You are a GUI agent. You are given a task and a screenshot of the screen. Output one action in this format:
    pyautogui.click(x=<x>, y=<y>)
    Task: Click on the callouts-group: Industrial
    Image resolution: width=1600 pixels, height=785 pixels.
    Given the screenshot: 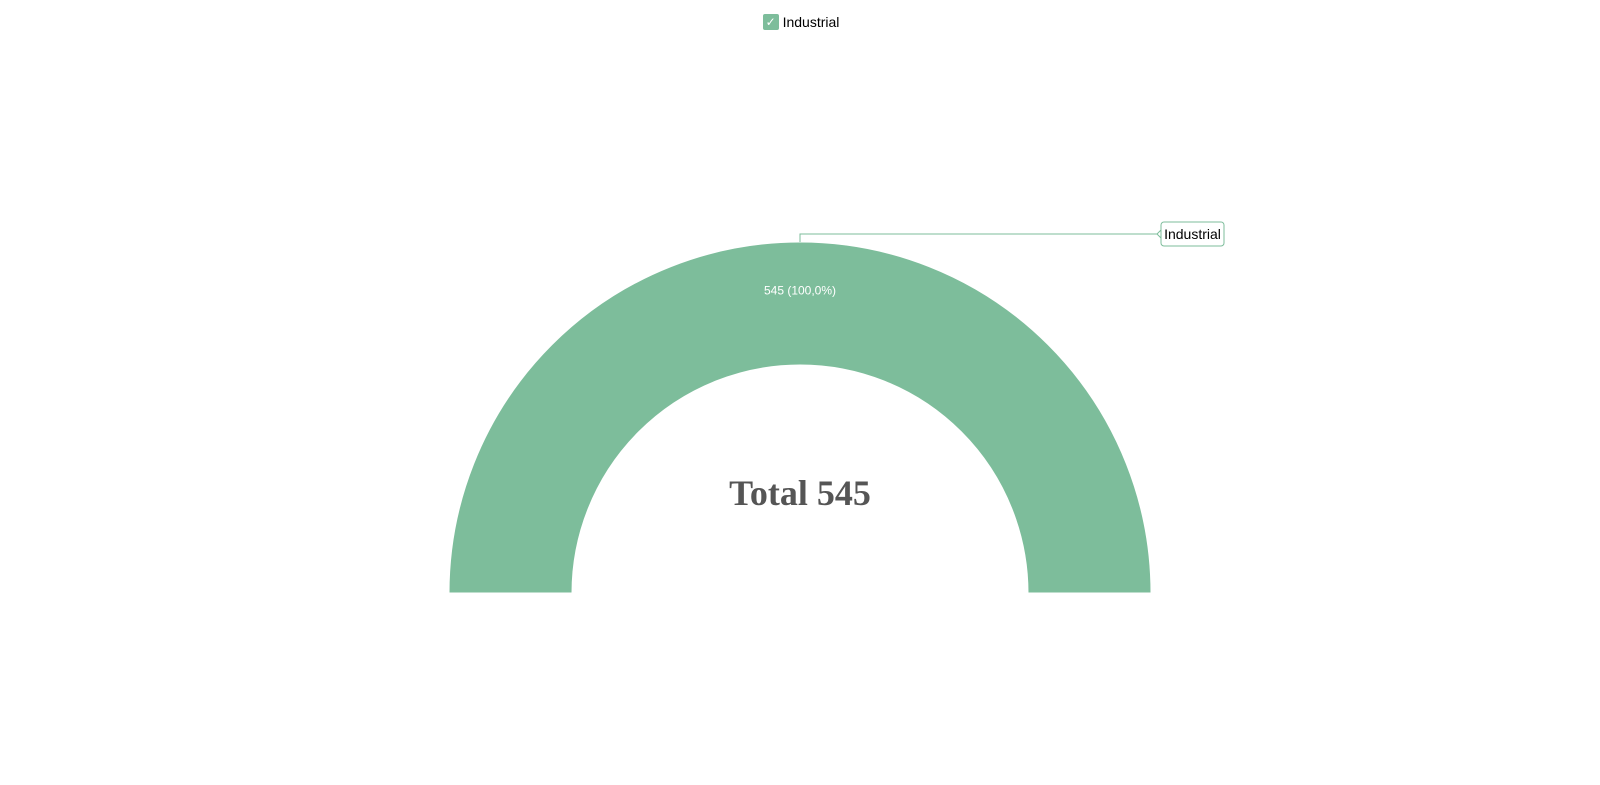 What is the action you would take?
    pyautogui.click(x=1012, y=234)
    